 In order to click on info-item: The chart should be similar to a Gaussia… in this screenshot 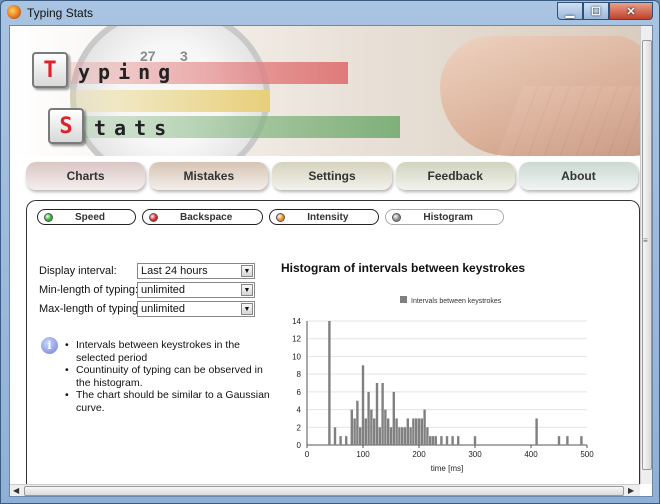, I will do `click(170, 401)`.